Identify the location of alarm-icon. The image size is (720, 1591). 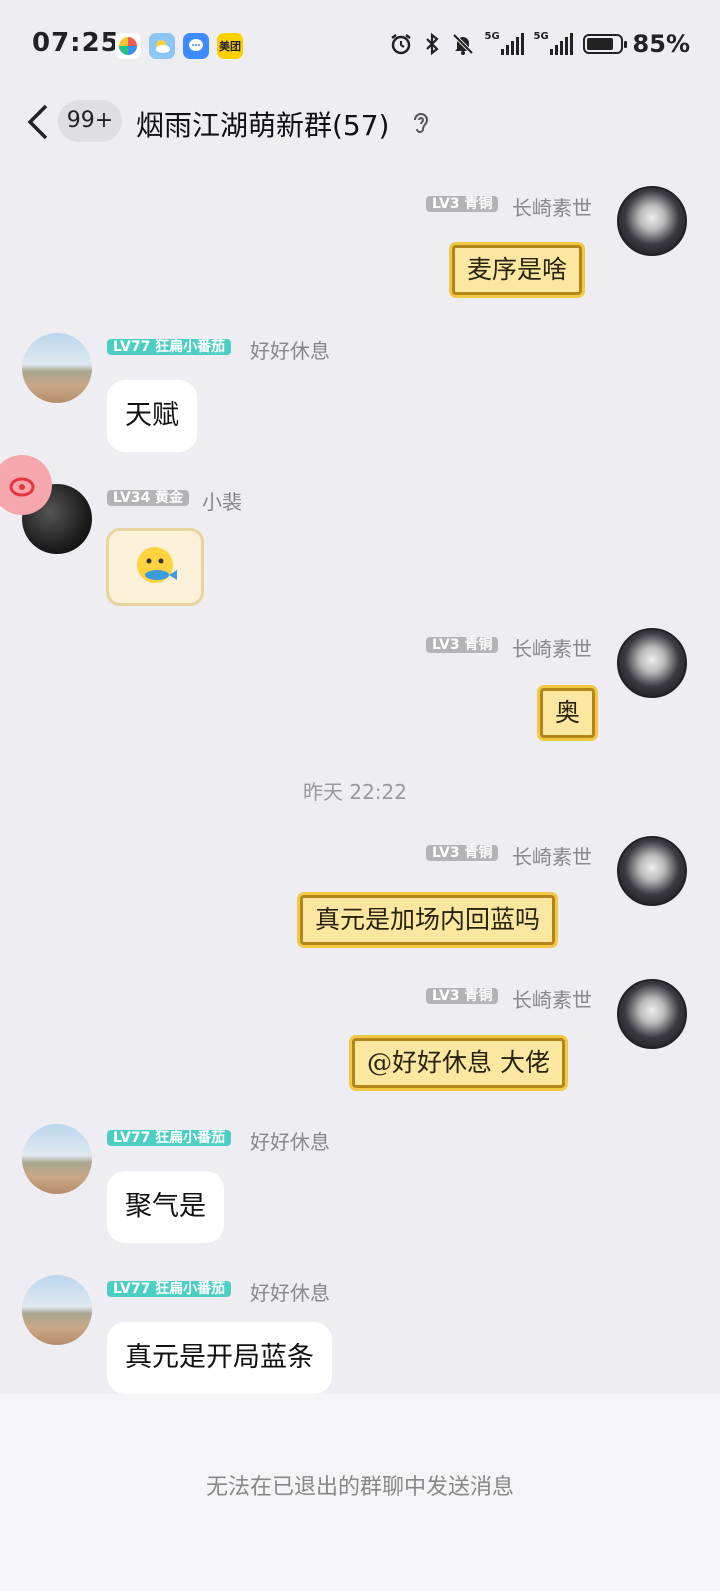
(400, 44).